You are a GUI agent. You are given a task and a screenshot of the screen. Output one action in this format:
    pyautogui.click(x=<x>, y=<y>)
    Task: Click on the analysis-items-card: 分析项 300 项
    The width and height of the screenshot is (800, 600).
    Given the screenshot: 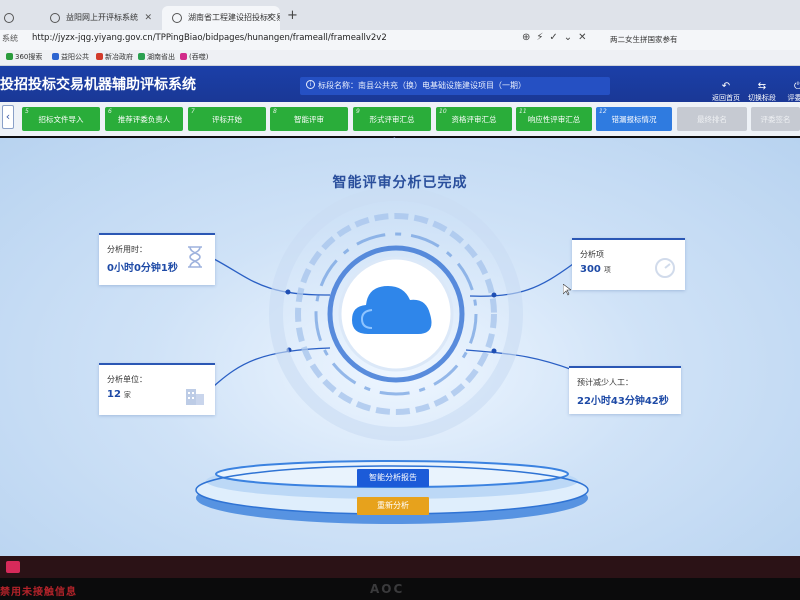 What is the action you would take?
    pyautogui.click(x=628, y=264)
    